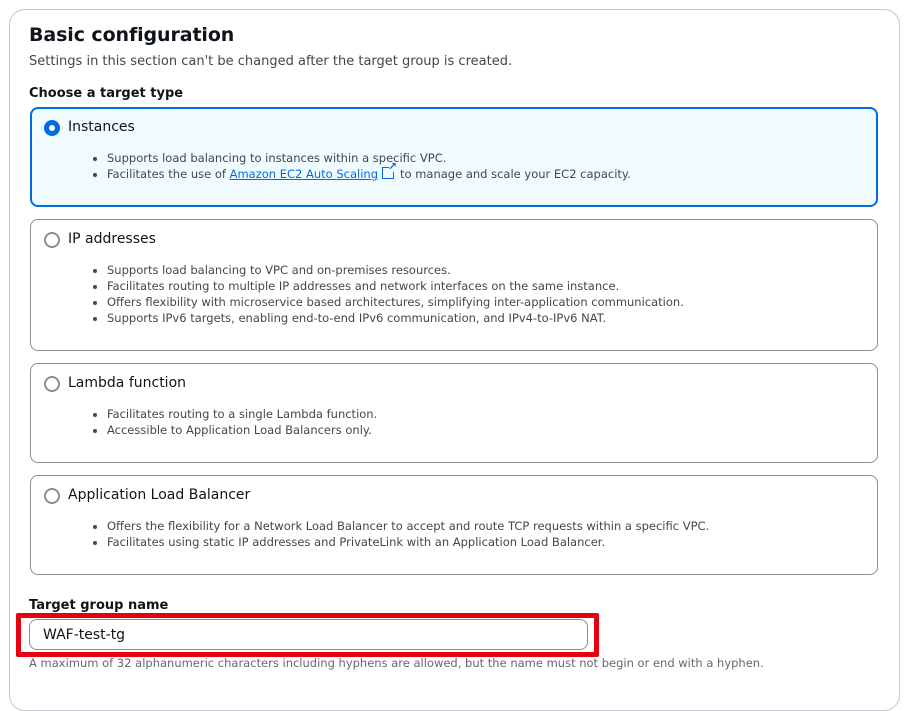  What do you see at coordinates (515, 174) in the screenshot?
I see `bullet-text-suffix: to manage and scale your EC2 capacity.` at bounding box center [515, 174].